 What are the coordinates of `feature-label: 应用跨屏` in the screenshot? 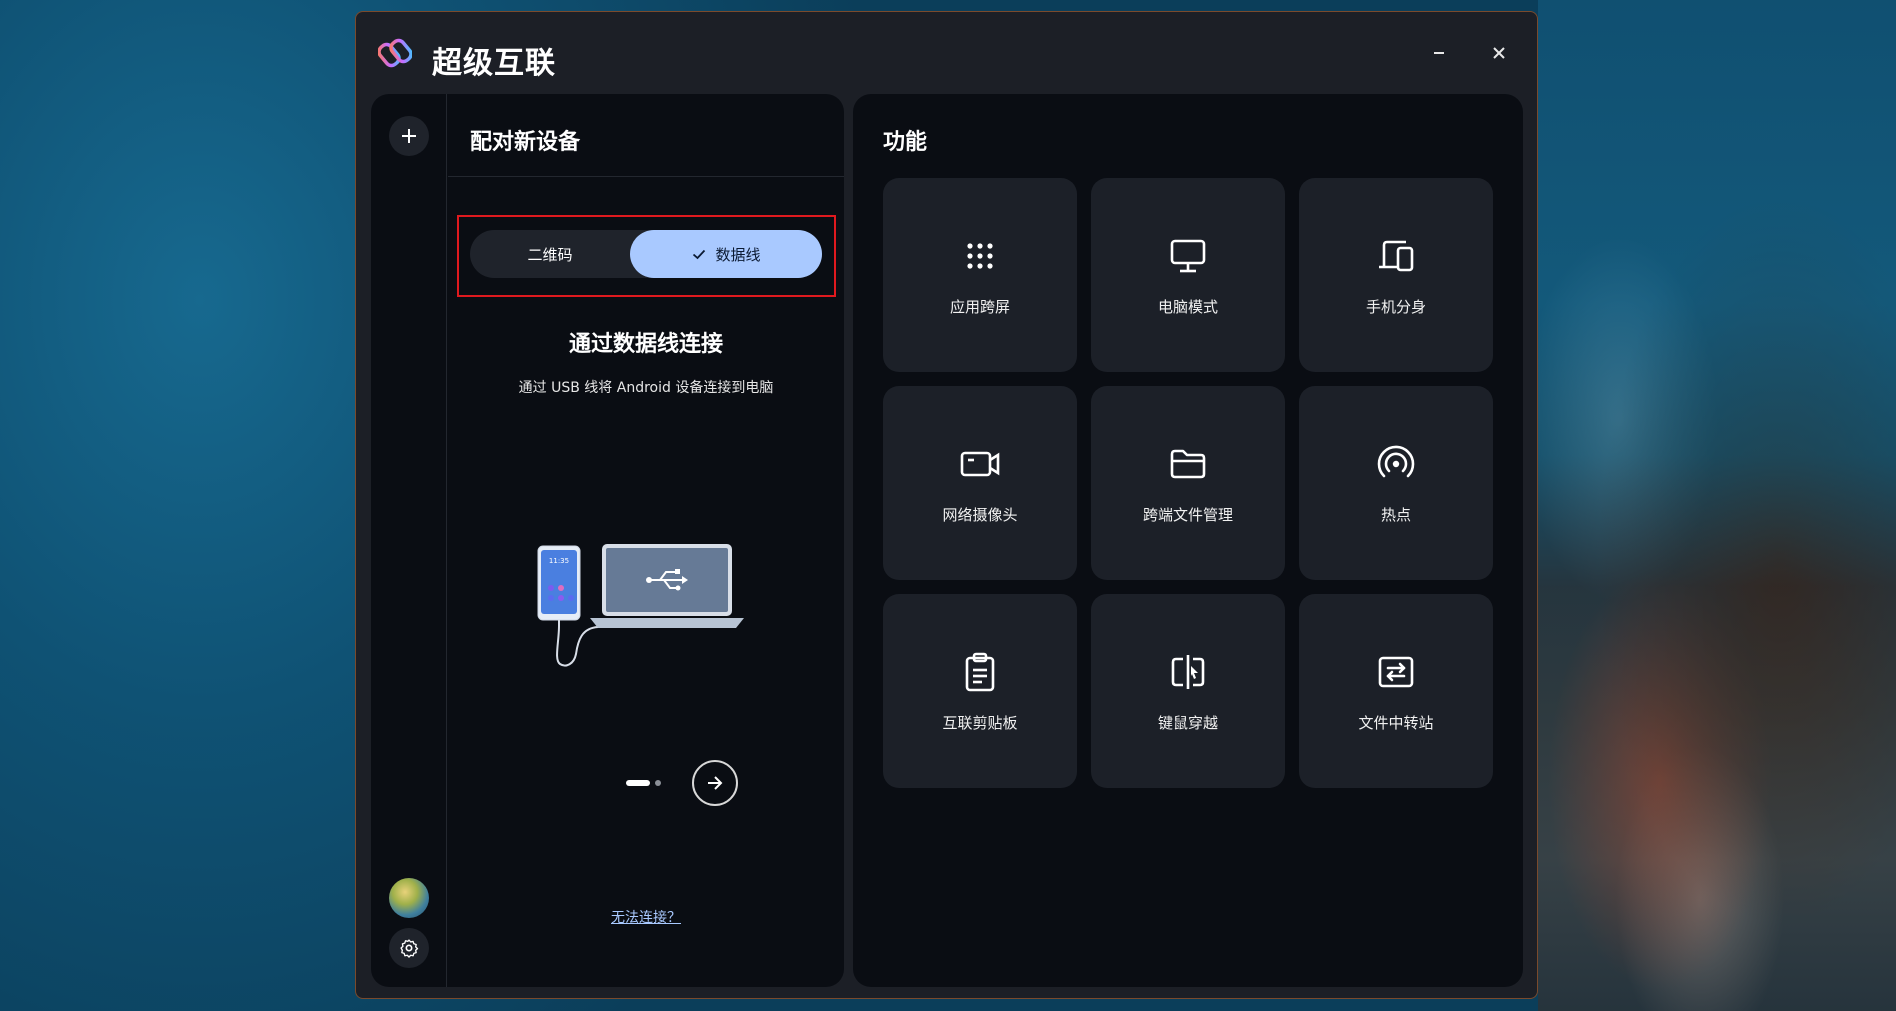 It's located at (979, 306).